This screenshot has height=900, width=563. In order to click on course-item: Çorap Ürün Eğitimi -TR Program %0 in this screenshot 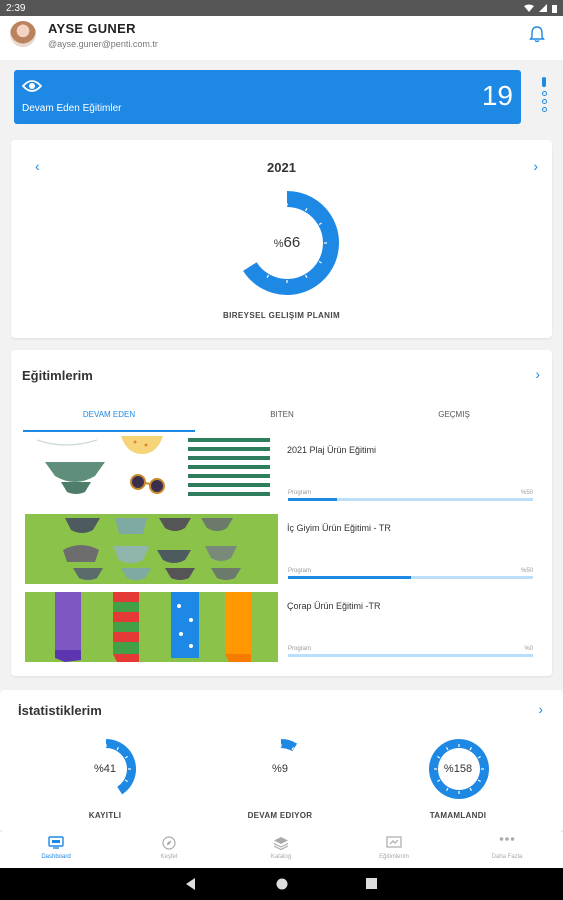, I will do `click(285, 627)`.